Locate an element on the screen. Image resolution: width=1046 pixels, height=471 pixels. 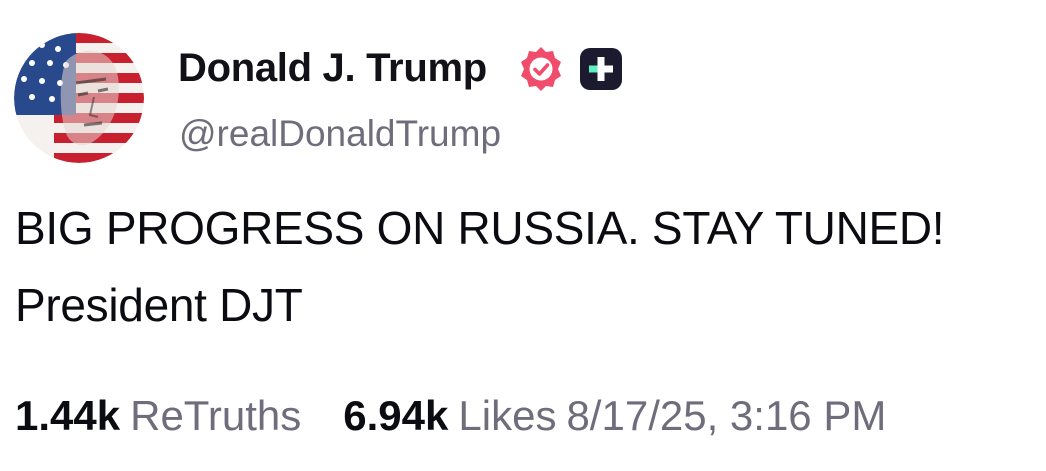
user-handle: @realDonaldTrump is located at coordinates (340, 134).